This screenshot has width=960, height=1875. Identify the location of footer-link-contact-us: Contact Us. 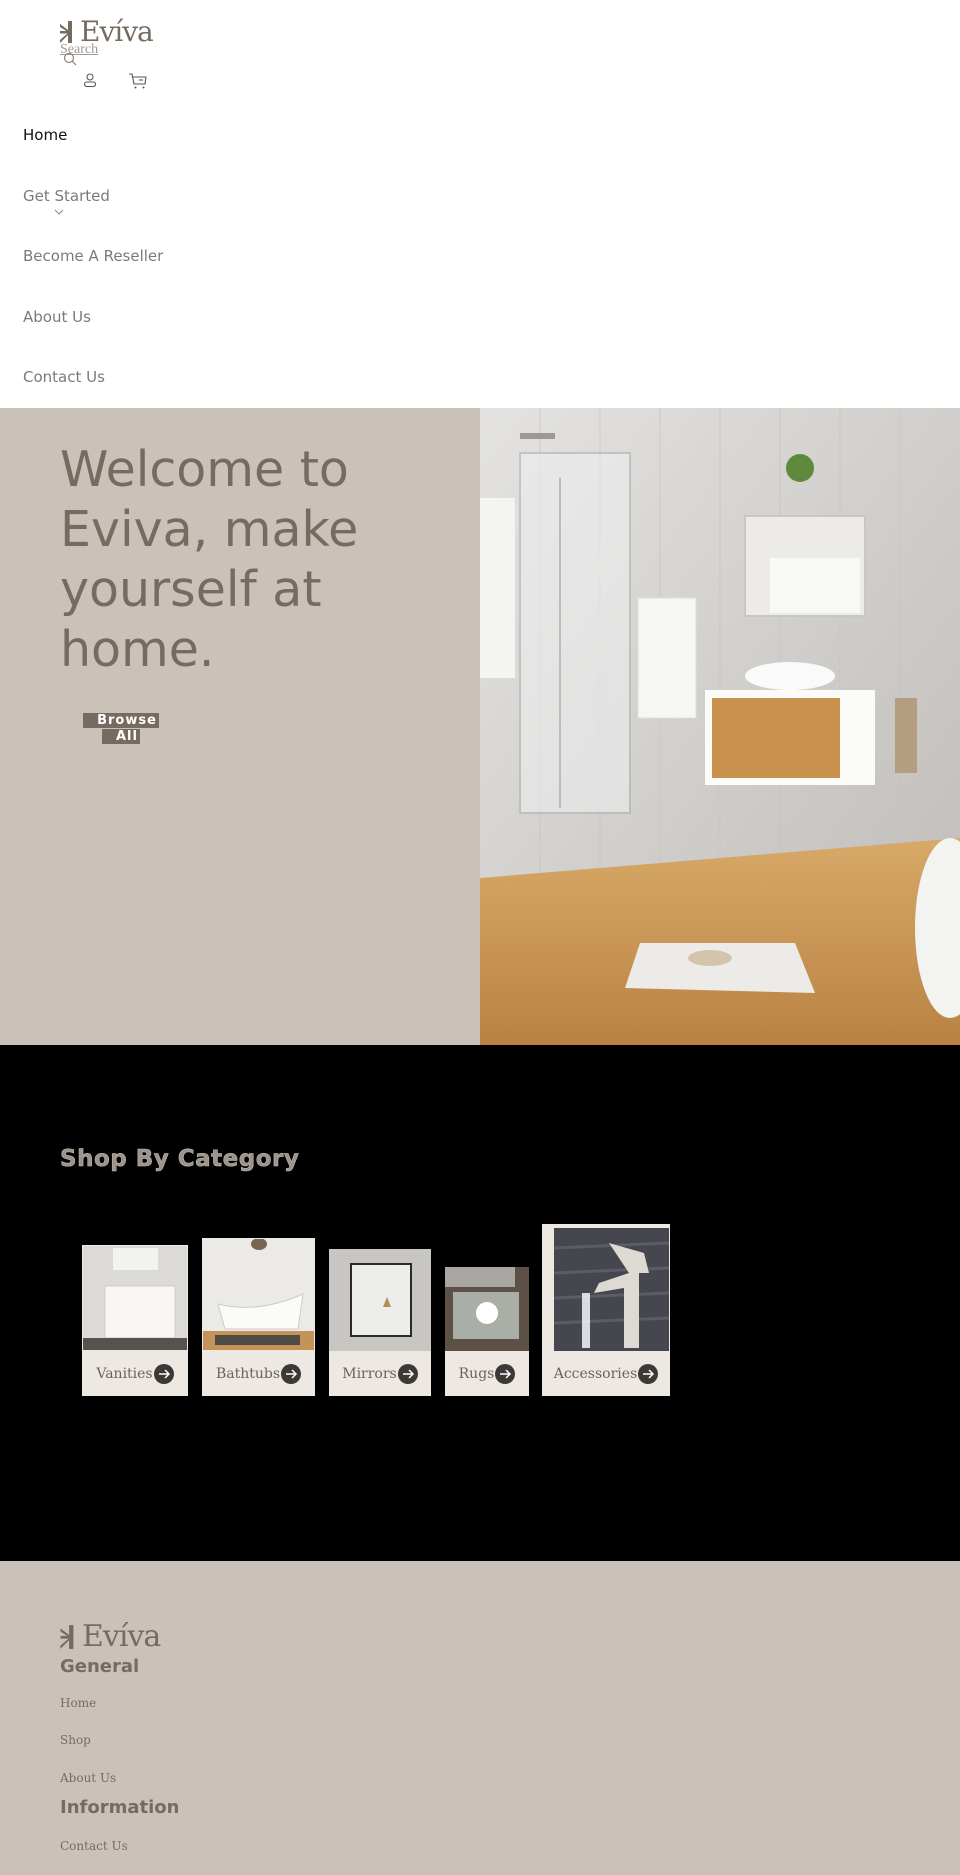
(94, 1846).